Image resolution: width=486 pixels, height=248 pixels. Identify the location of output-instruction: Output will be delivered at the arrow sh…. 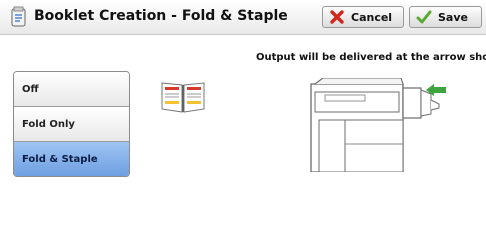
(371, 57).